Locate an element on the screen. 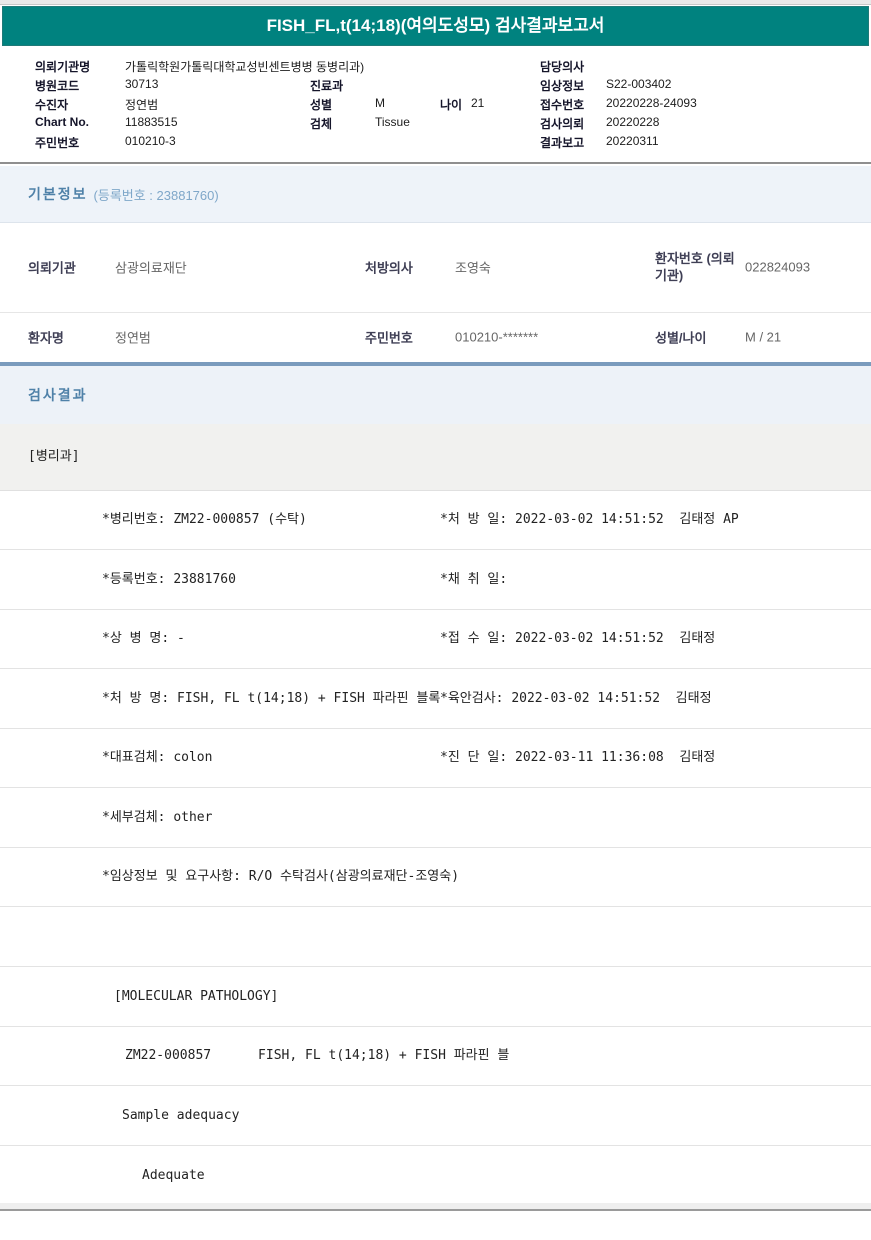  pathology-no: *병리번호: ZM22-000857 (수탁) is located at coordinates (204, 519).